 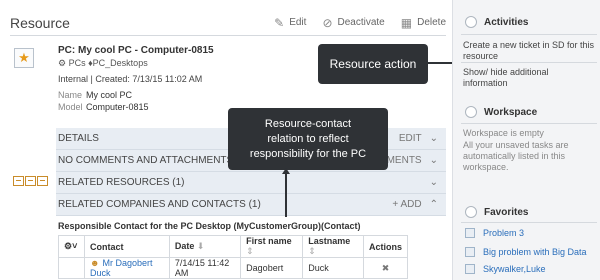 I want to click on attr-model-value: Computer-0815, so click(x=117, y=107).